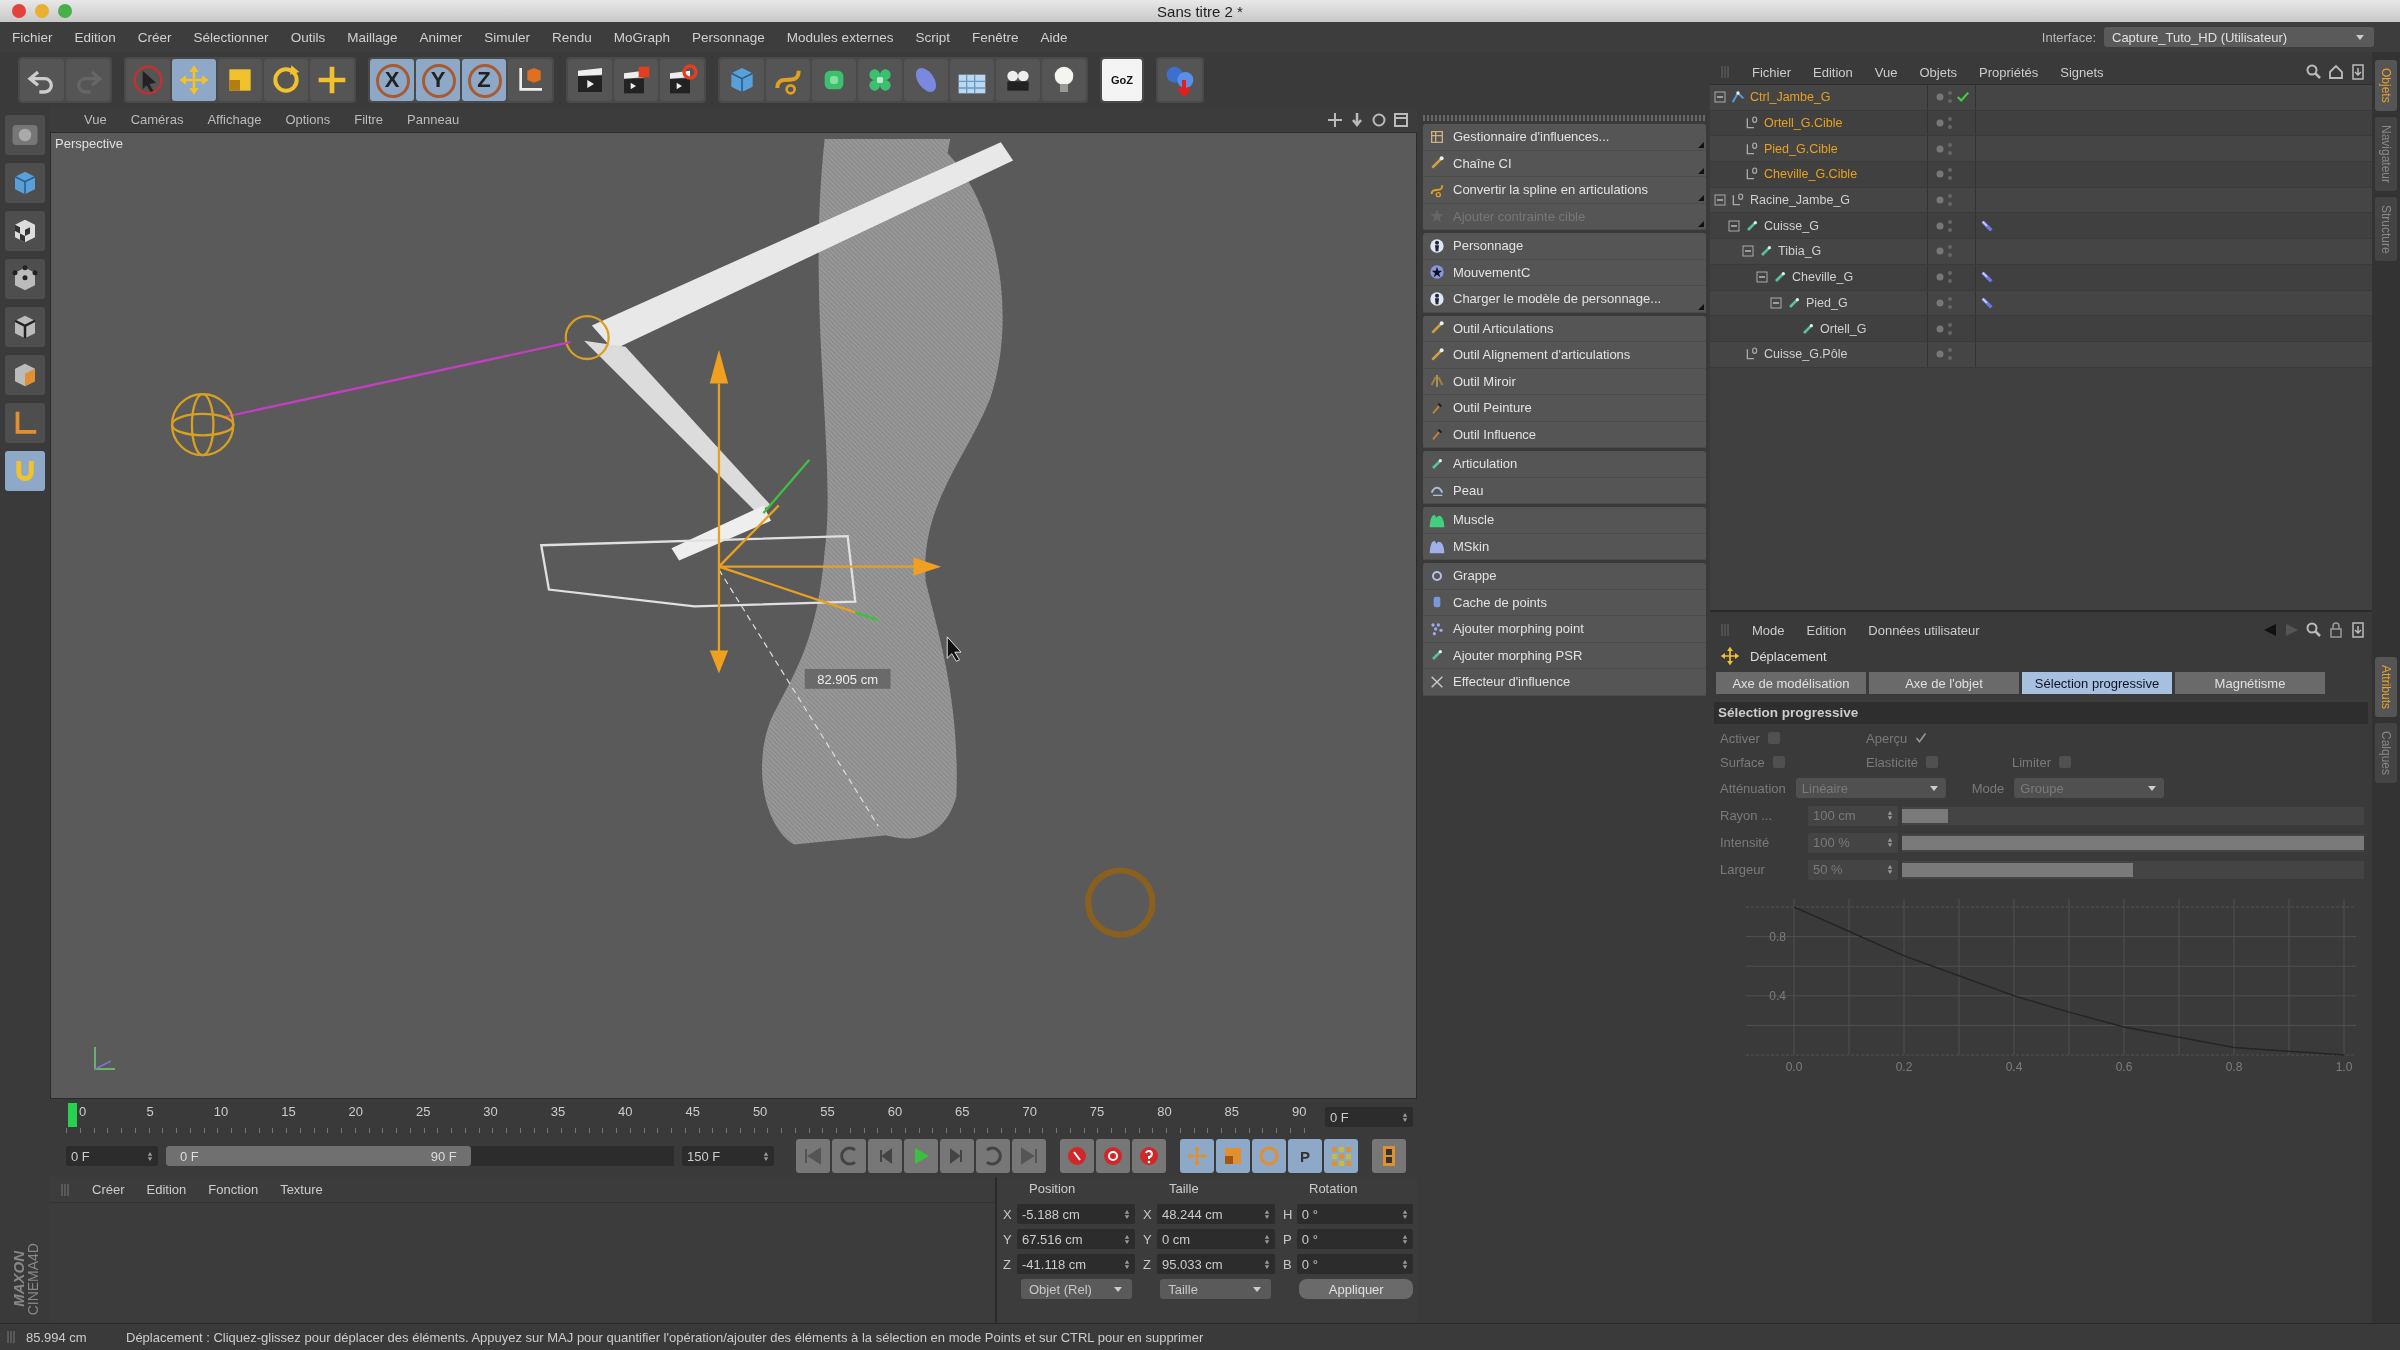 The width and height of the screenshot is (2400, 1350). What do you see at coordinates (233, 1189) in the screenshot?
I see `menu-item: Fonction` at bounding box center [233, 1189].